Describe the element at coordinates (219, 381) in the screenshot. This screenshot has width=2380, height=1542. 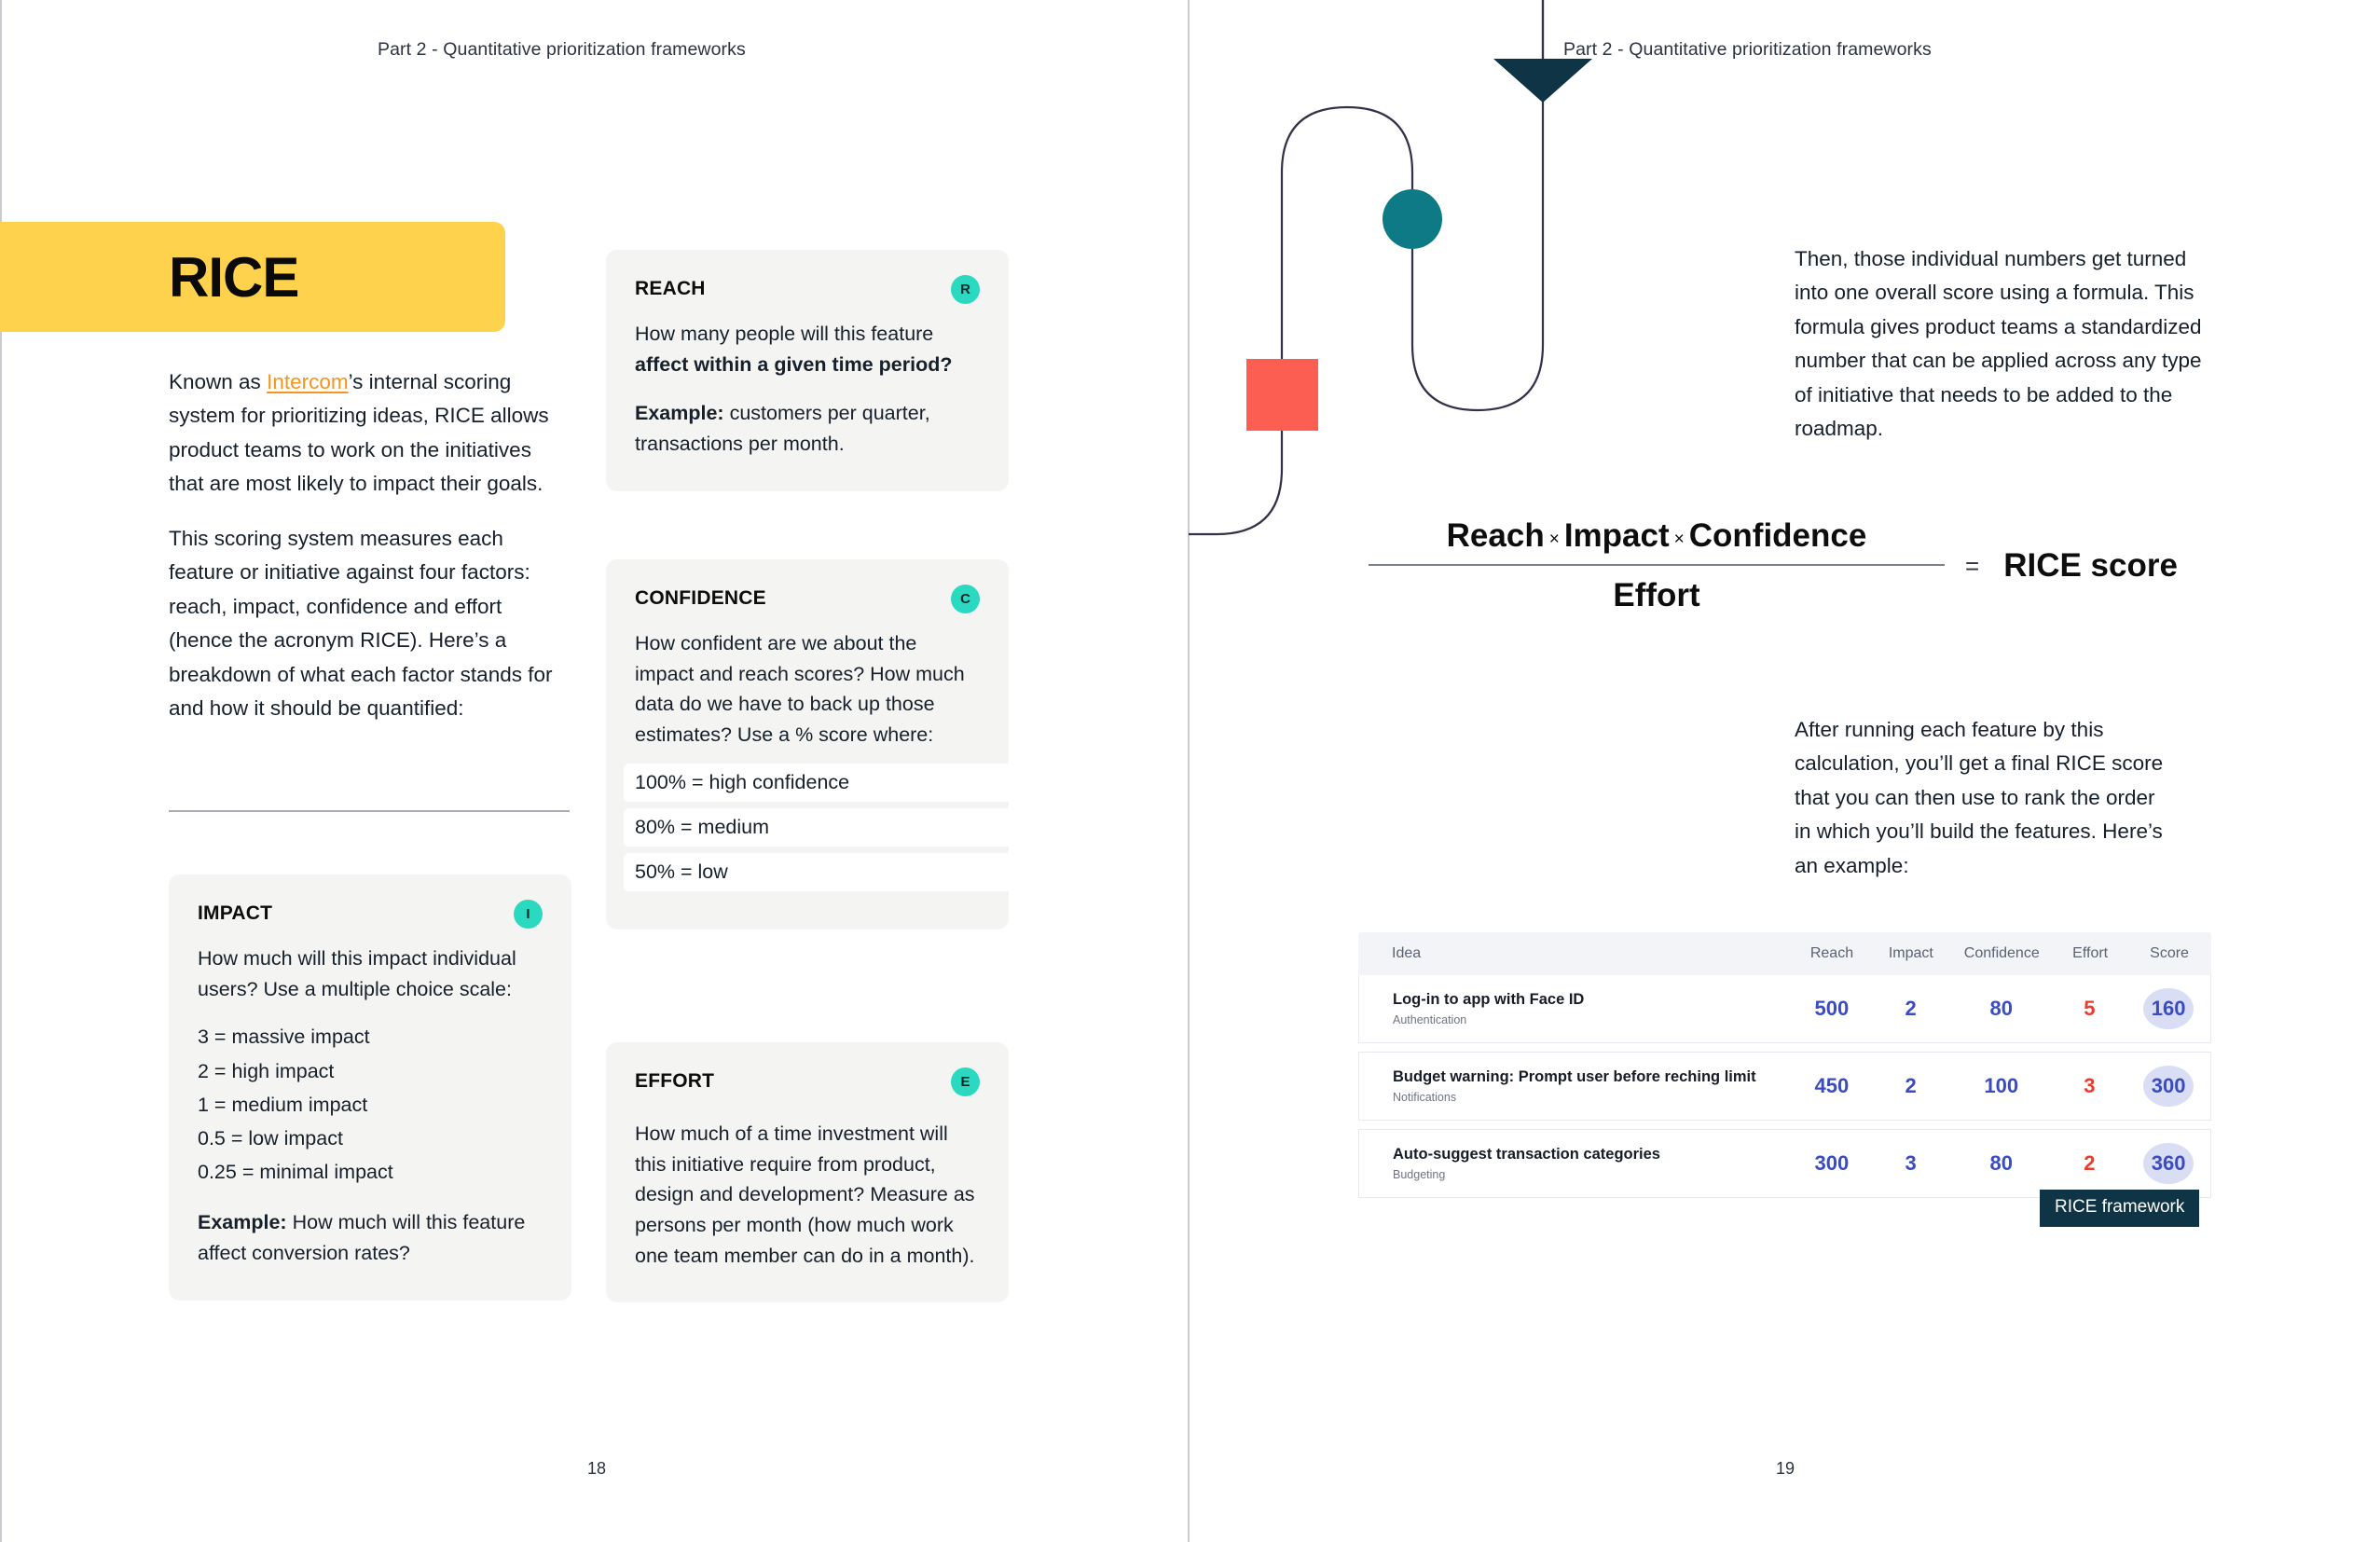
I see `intro-p1-before: Known as` at that location.